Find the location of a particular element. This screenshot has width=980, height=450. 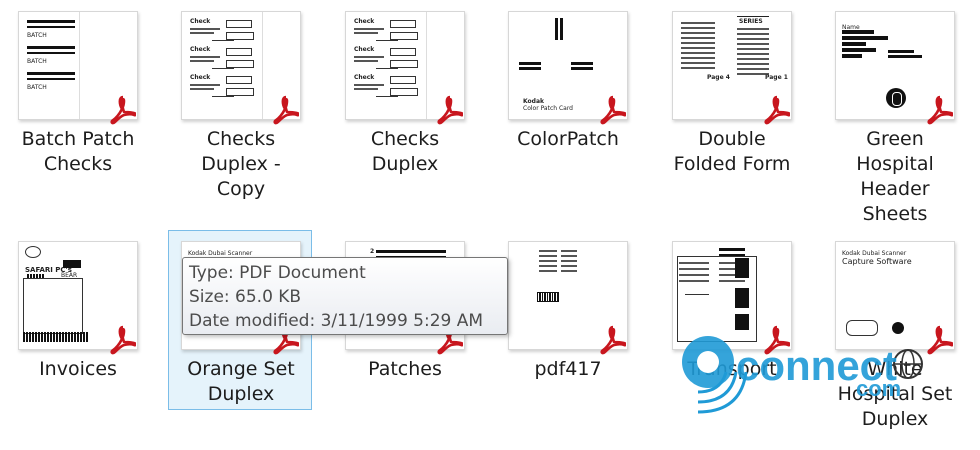

file-name-label: Invoices is located at coordinates (78, 369).